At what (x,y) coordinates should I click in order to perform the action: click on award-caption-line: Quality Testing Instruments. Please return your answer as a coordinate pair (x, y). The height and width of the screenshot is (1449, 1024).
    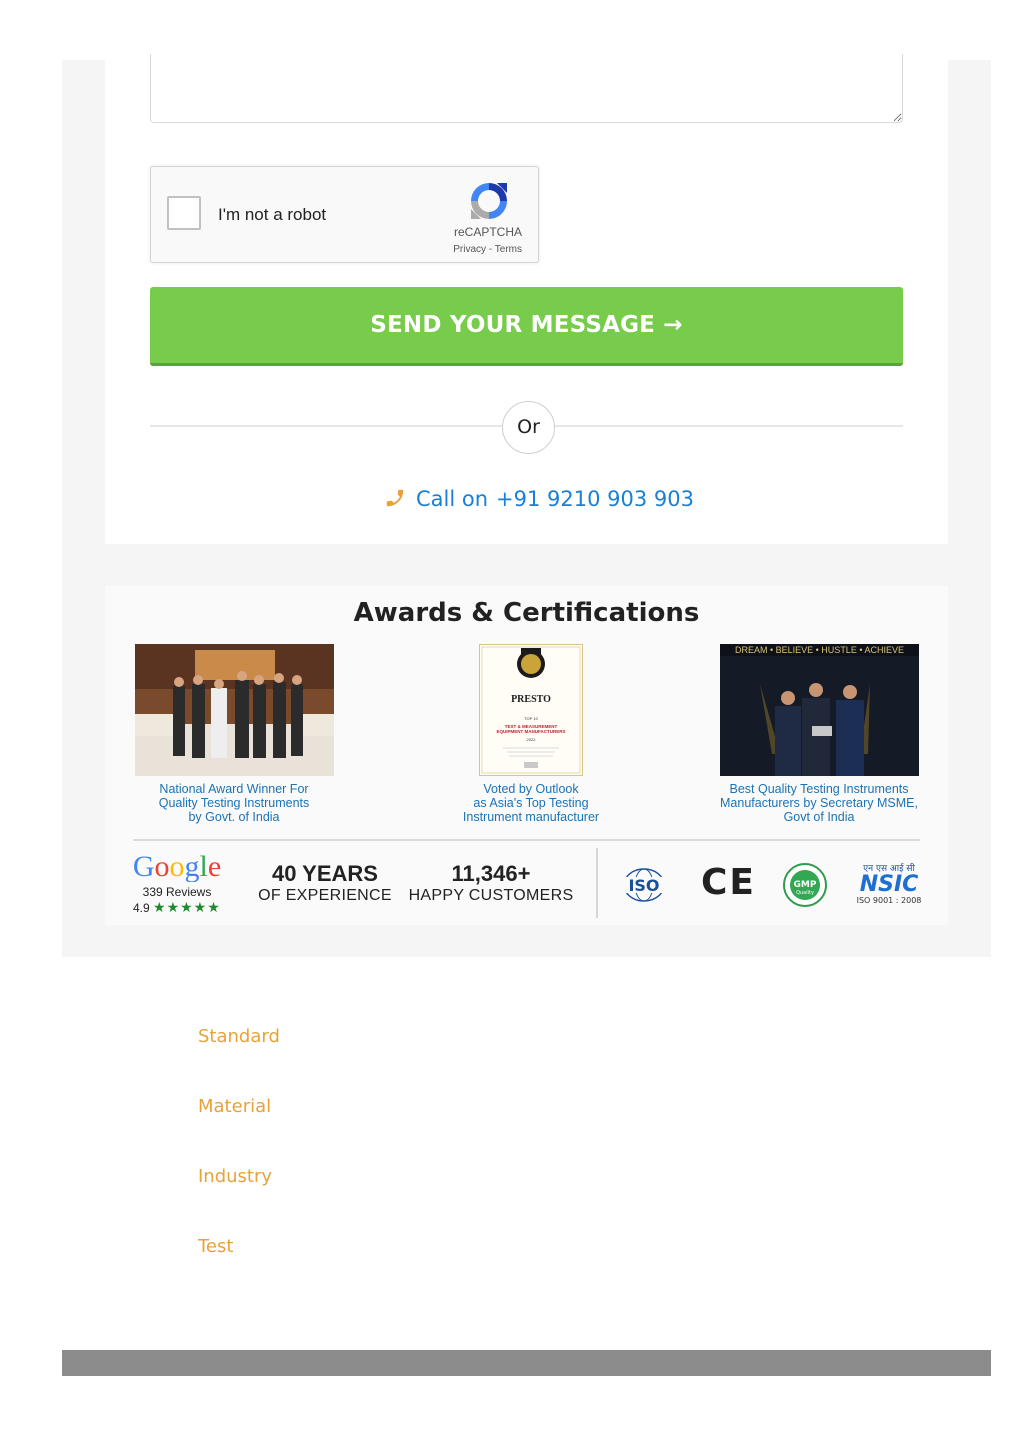
    Looking at the image, I should click on (234, 803).